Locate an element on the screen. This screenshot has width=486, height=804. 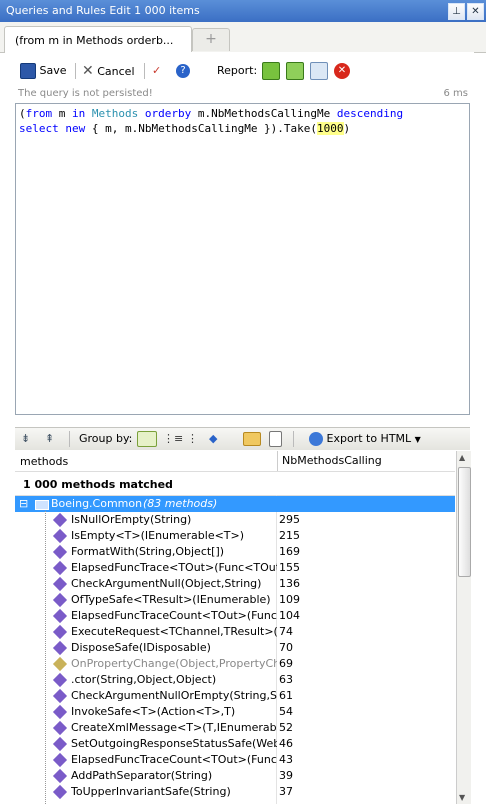
vertical-scrollbar: ▲ ▼ is located at coordinates (463, 627).